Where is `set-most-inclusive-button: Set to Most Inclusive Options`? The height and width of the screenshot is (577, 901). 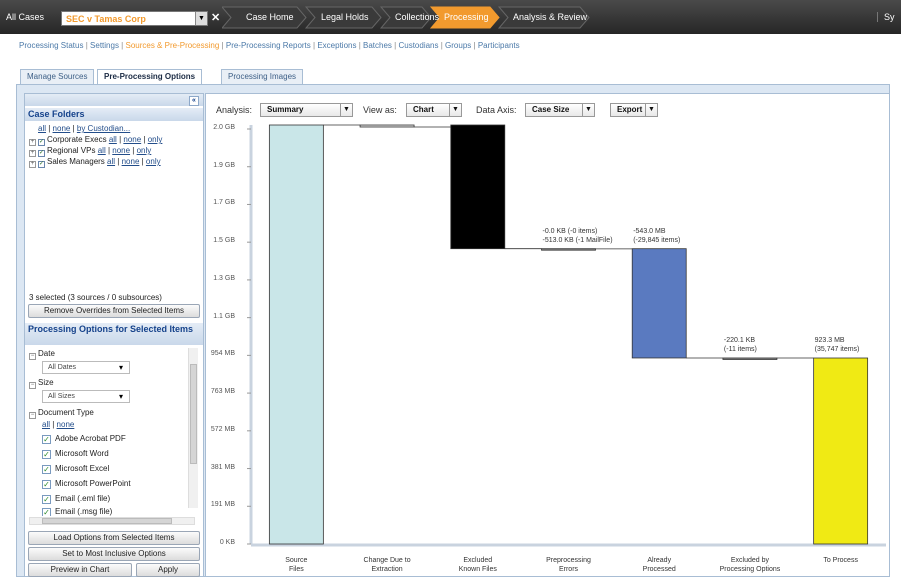 set-most-inclusive-button: Set to Most Inclusive Options is located at coordinates (114, 554).